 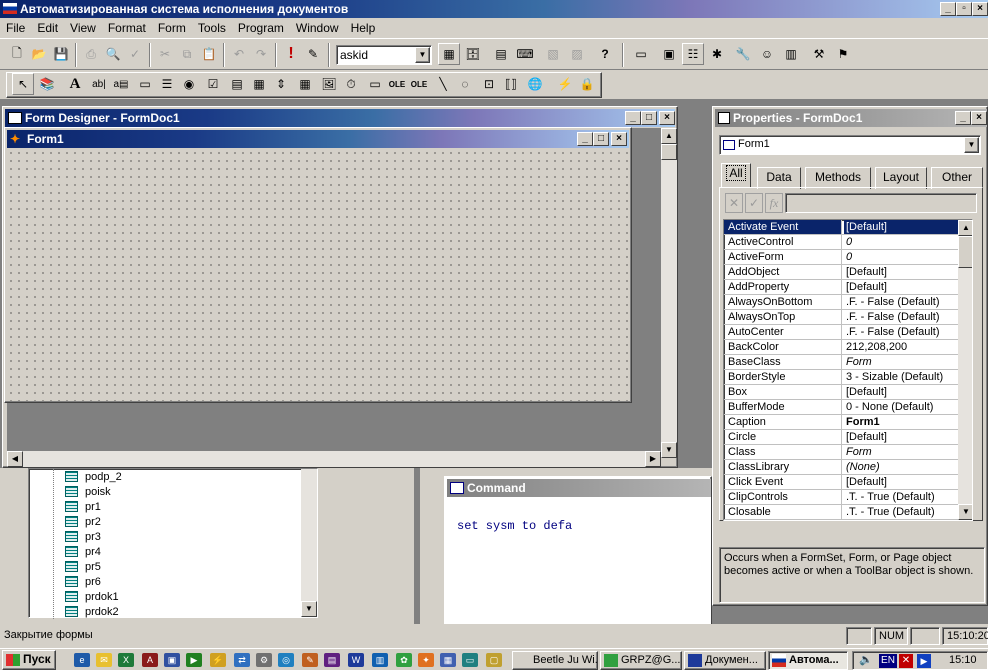 What do you see at coordinates (693, 54) in the screenshot?
I see `properties-window-icon: ☷` at bounding box center [693, 54].